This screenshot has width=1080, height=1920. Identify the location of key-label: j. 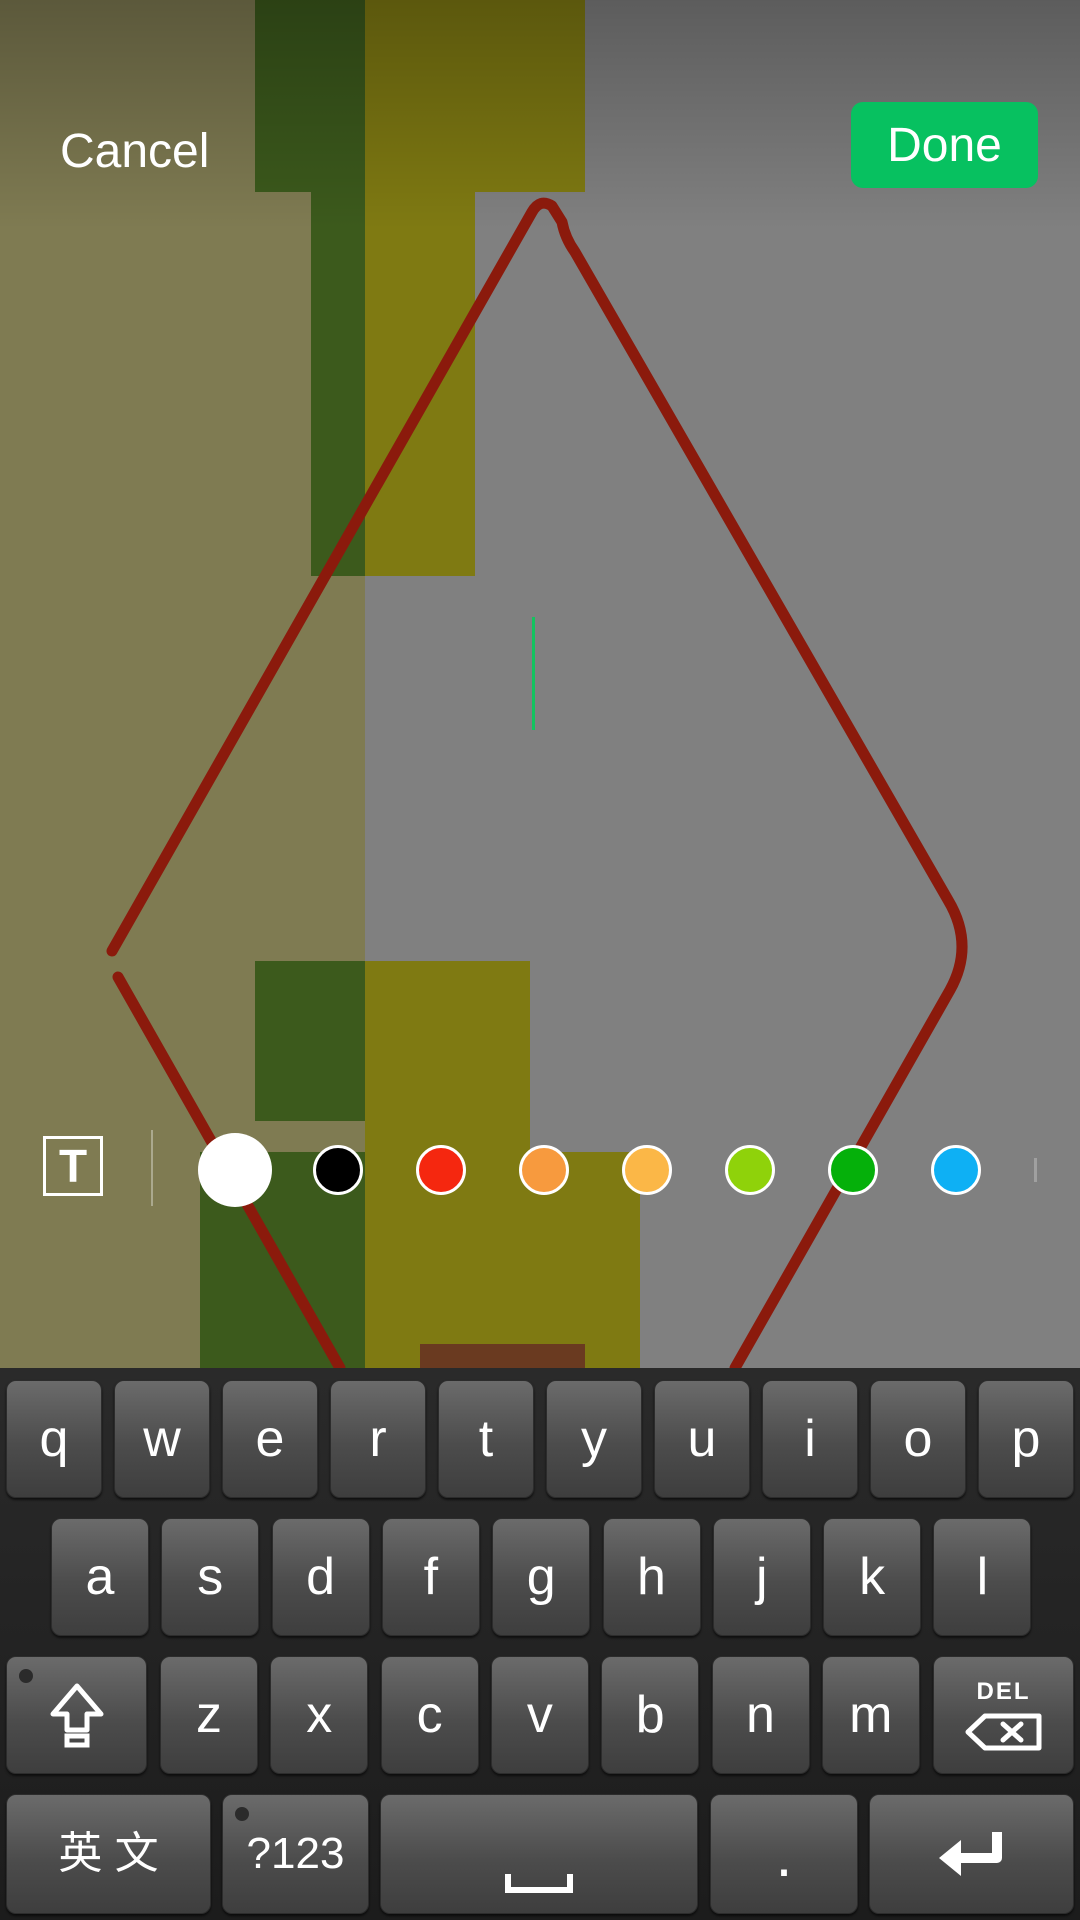
(762, 1577).